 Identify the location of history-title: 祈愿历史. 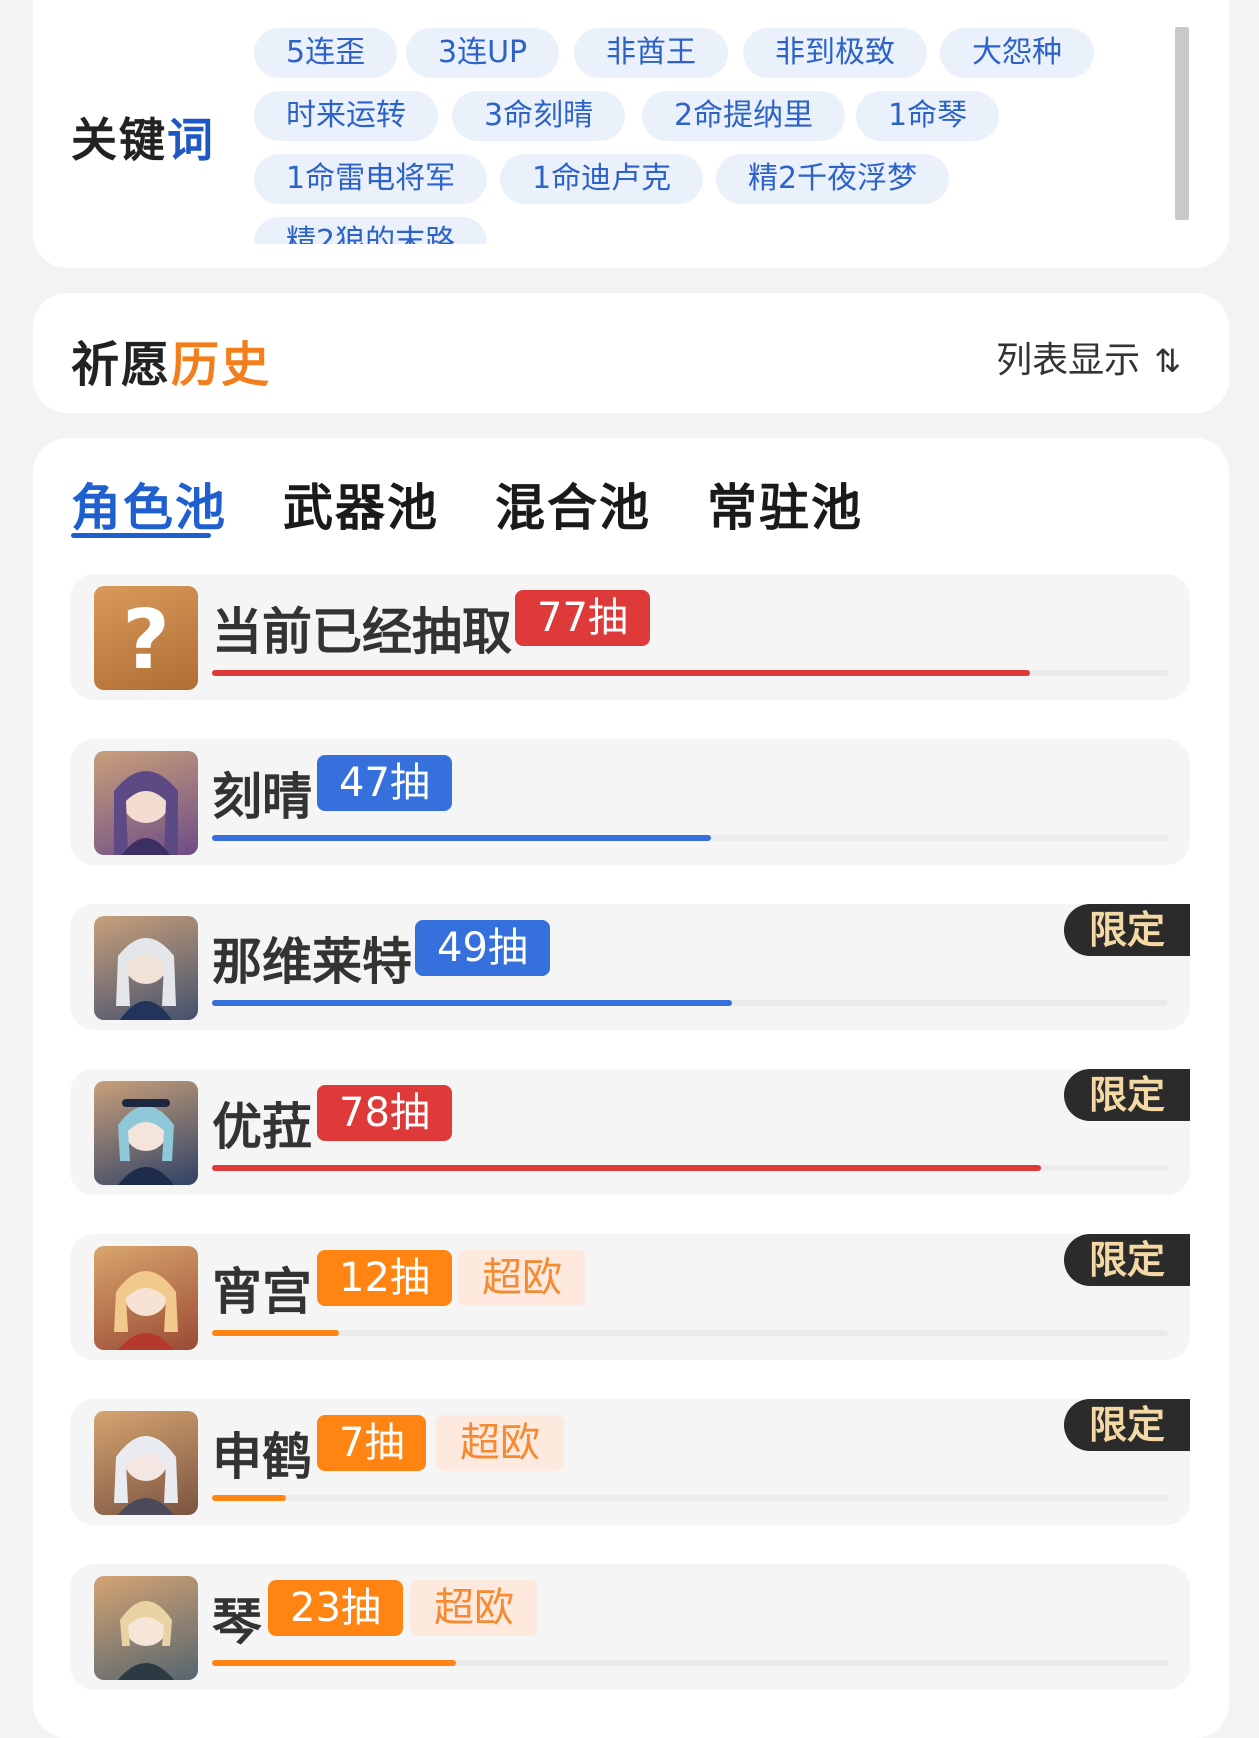
(171, 365).